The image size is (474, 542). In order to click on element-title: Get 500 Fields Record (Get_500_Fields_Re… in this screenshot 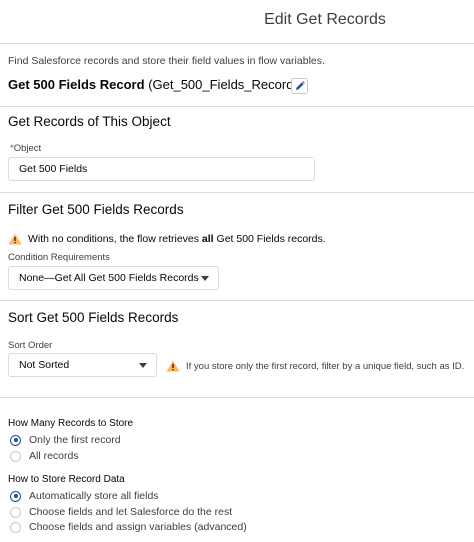, I will do `click(153, 84)`.